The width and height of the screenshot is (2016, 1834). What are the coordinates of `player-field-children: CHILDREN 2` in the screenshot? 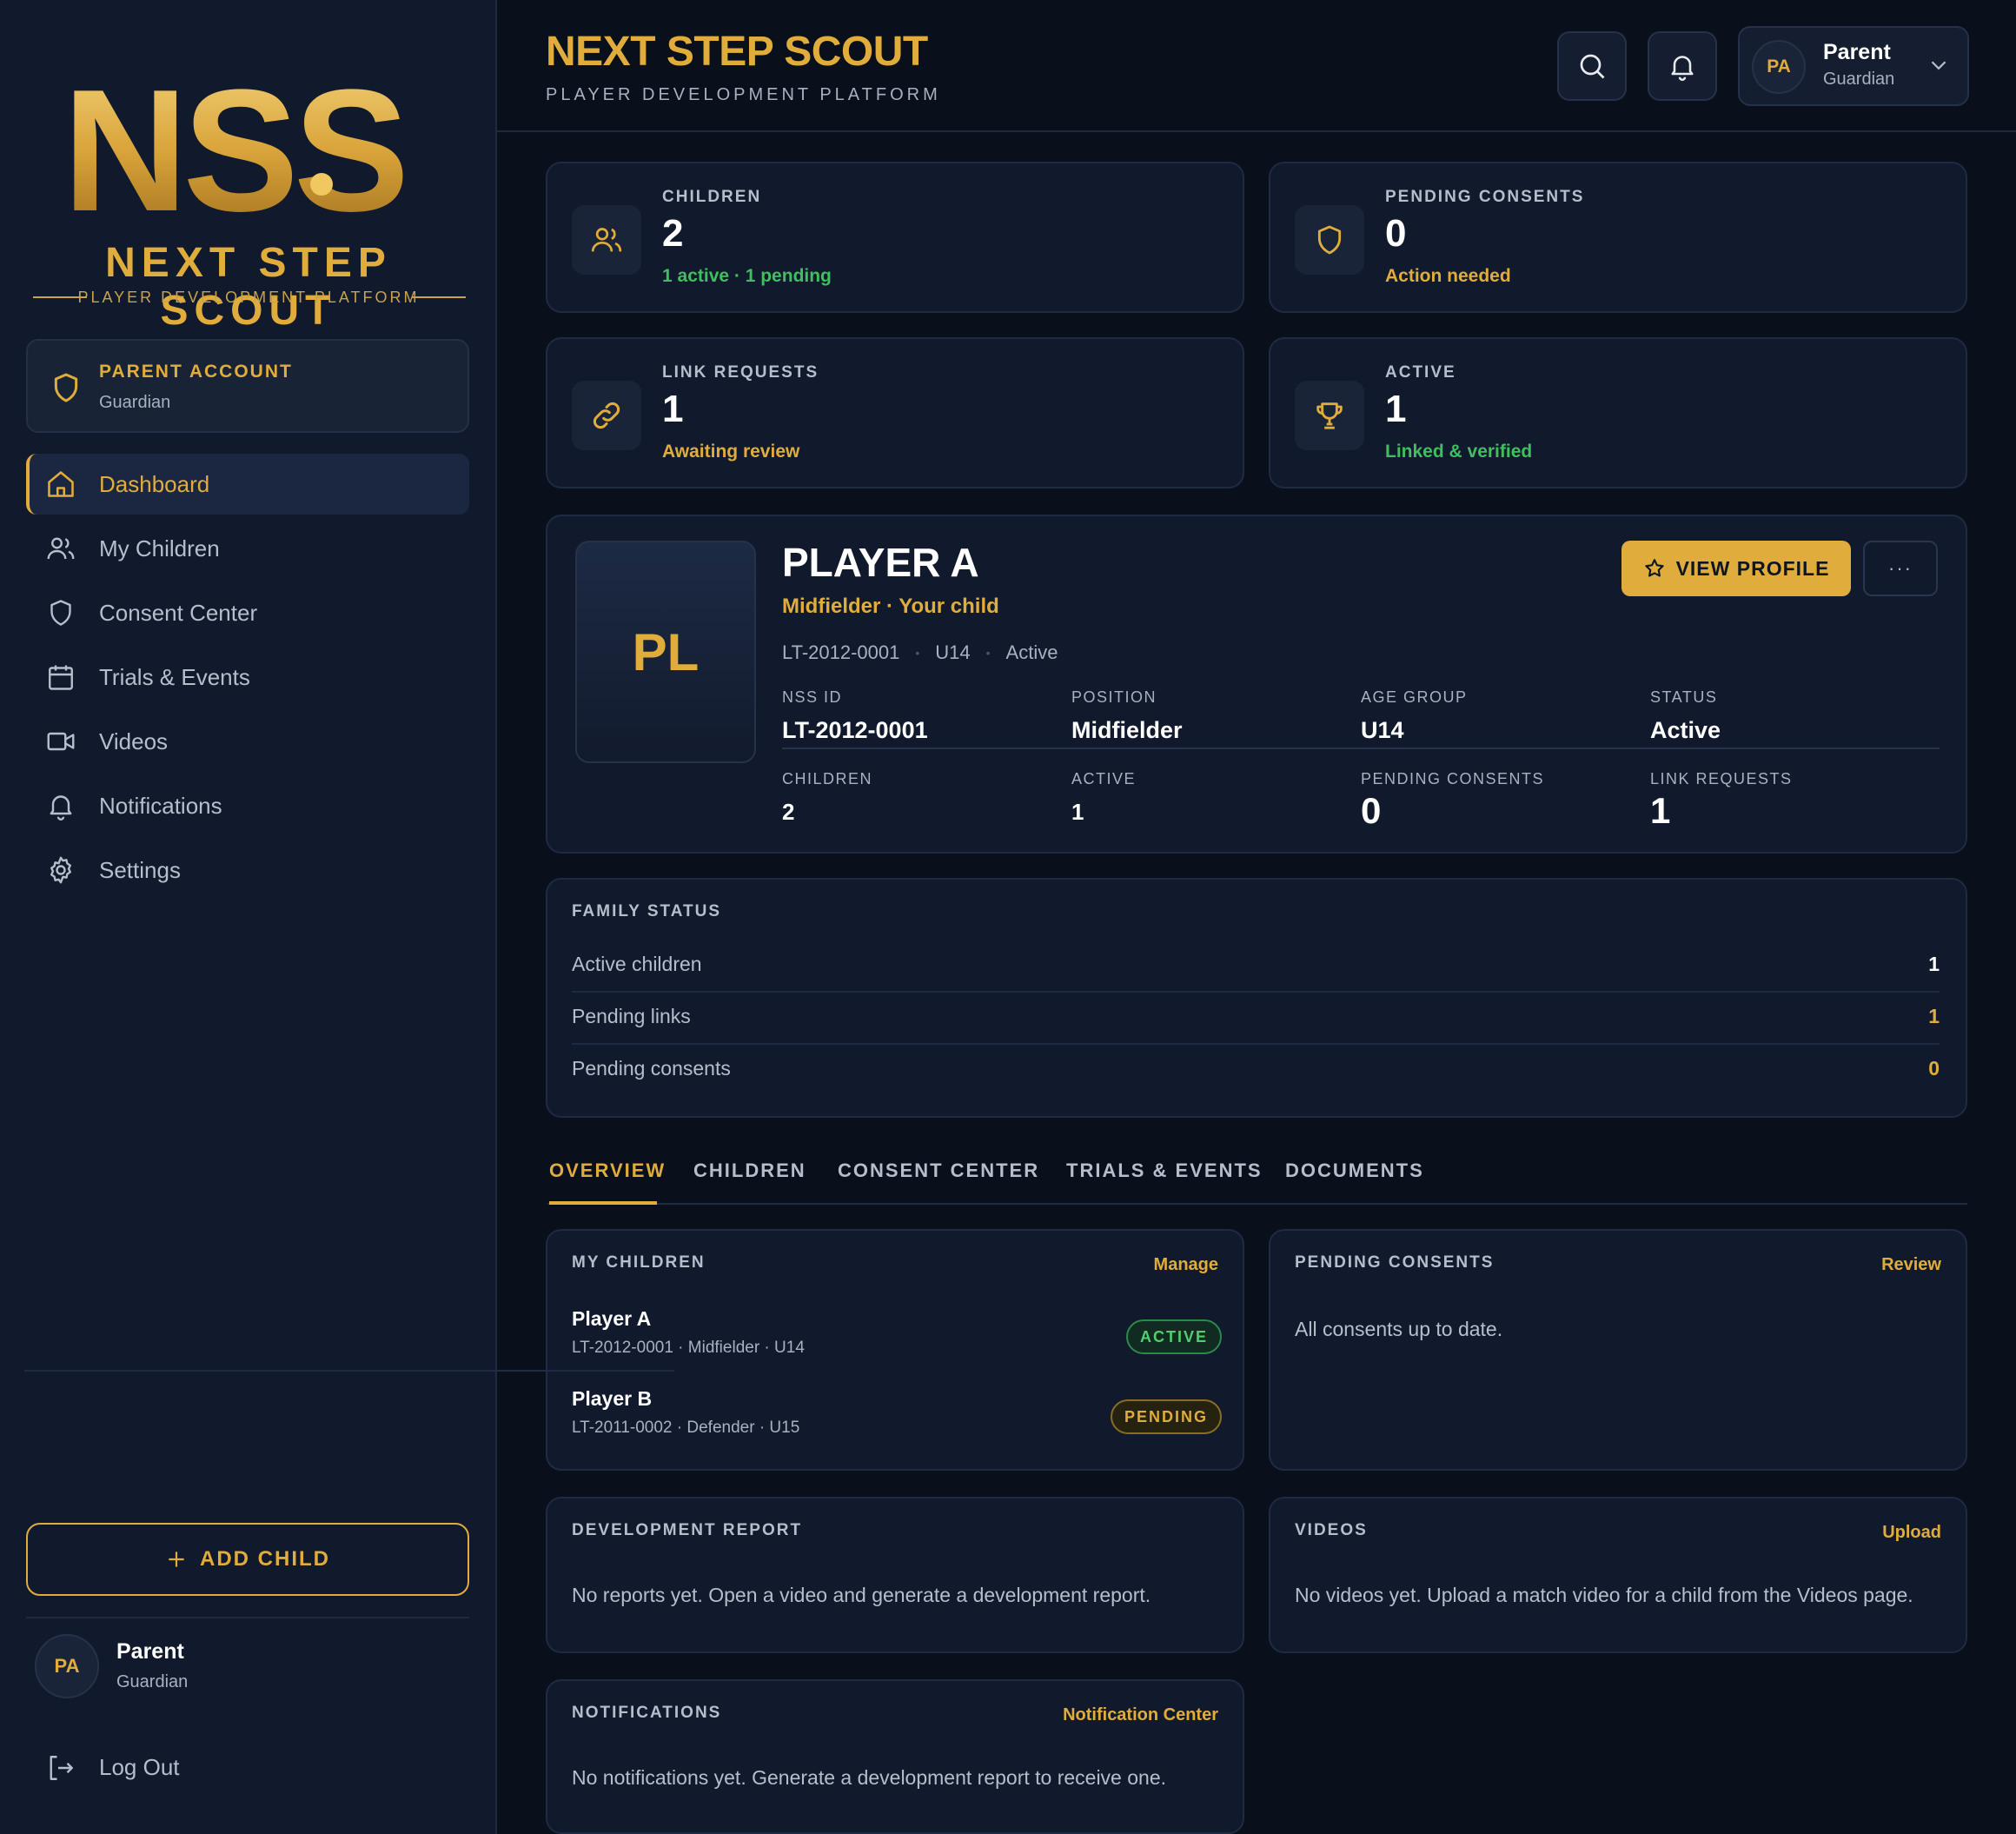 It's located at (925, 798).